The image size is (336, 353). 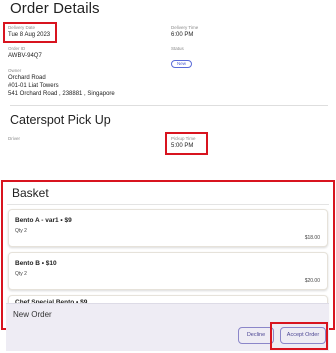 I want to click on basket-item-name: Bento A - var1 • $9, so click(x=43, y=220).